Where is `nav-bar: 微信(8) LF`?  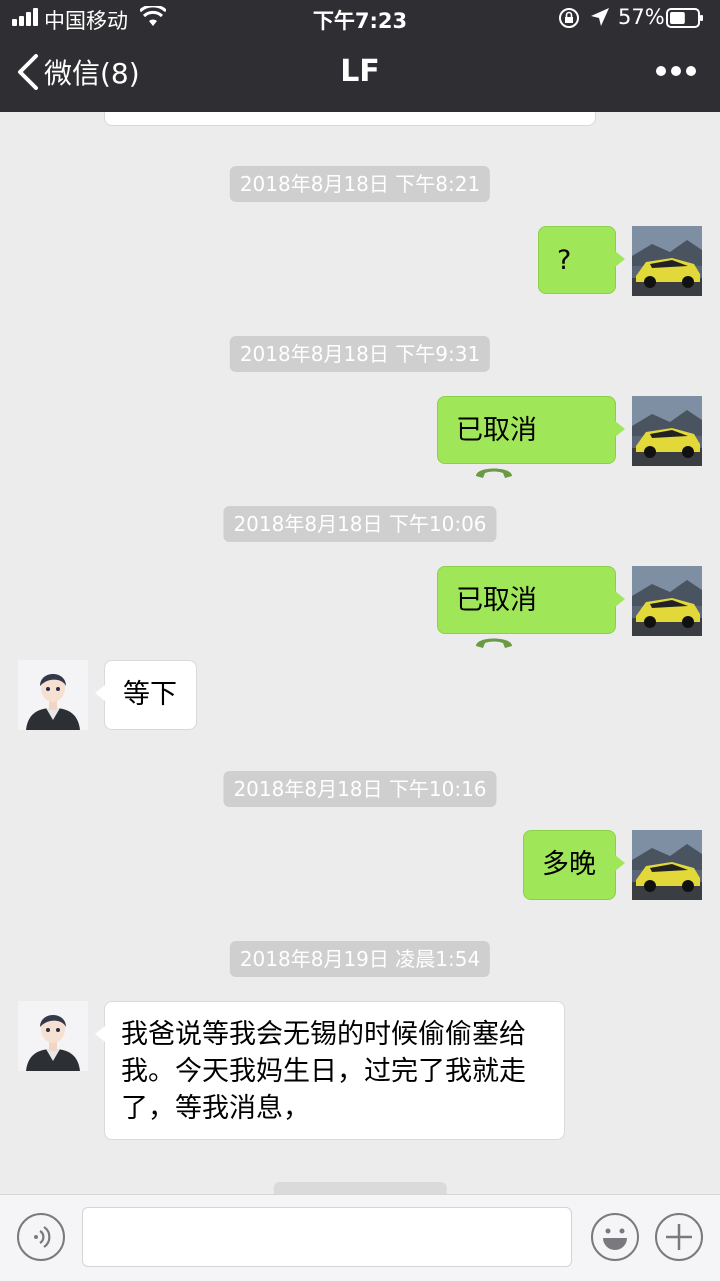 nav-bar: 微信(8) LF is located at coordinates (360, 74).